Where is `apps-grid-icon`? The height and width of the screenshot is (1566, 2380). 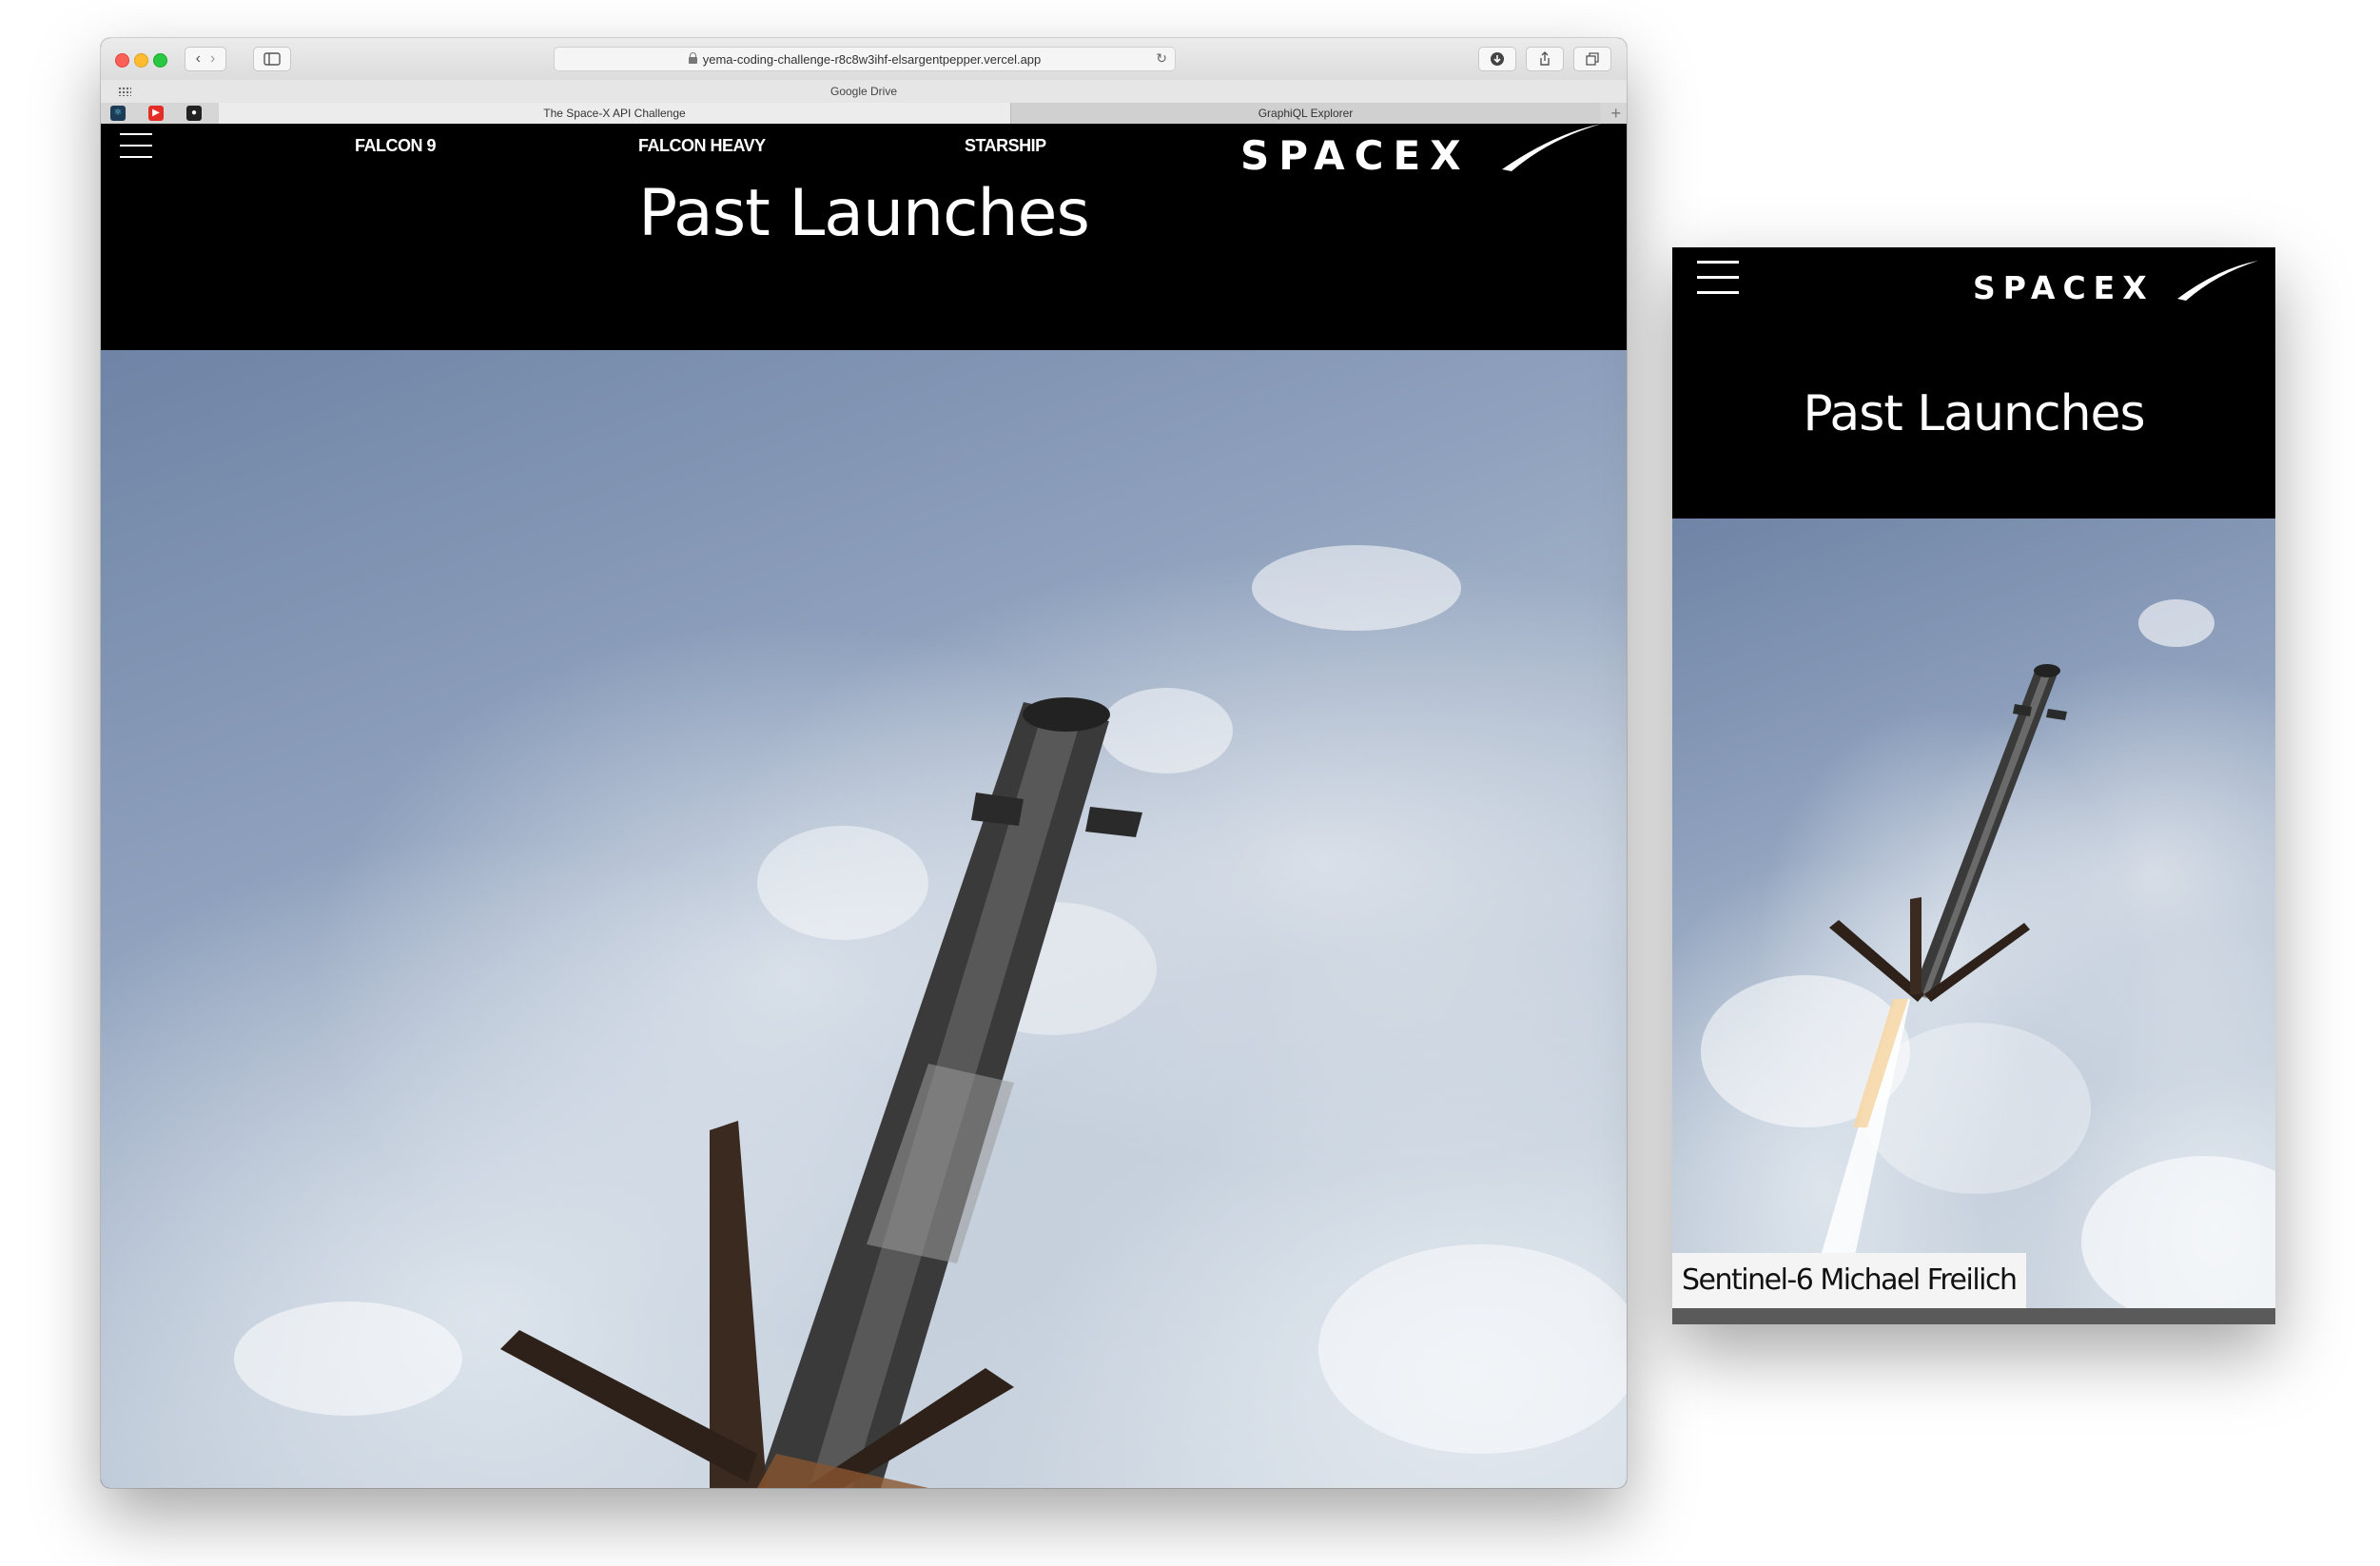 apps-grid-icon is located at coordinates (124, 91).